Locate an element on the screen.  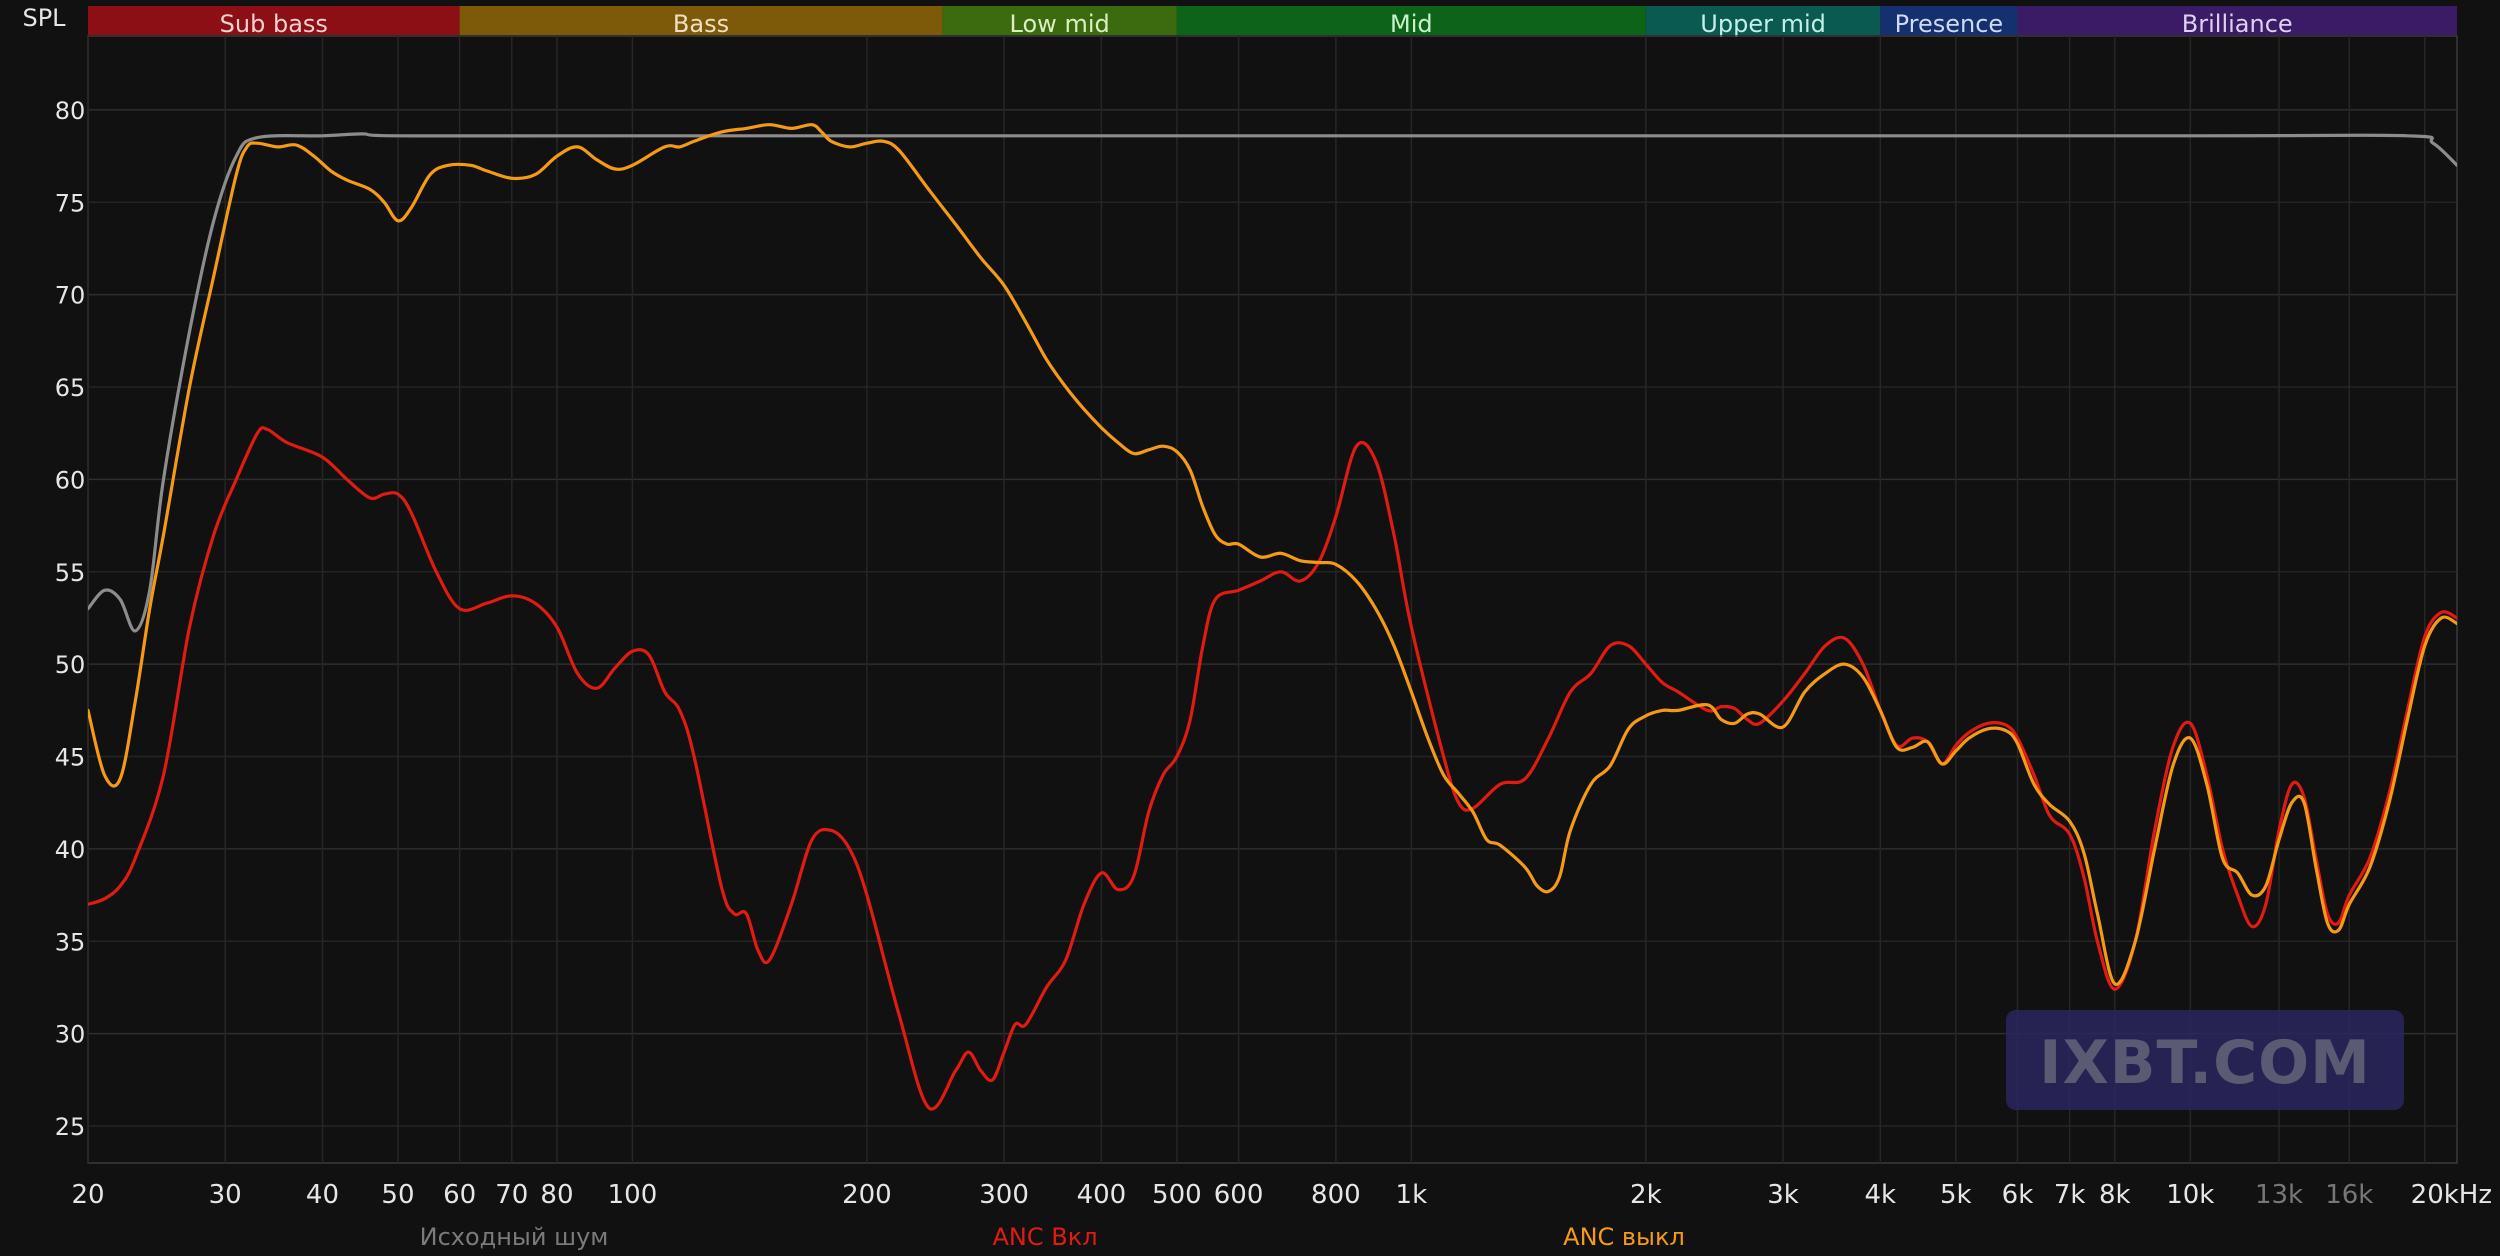
band-label: Brilliance is located at coordinates (2237, 24).